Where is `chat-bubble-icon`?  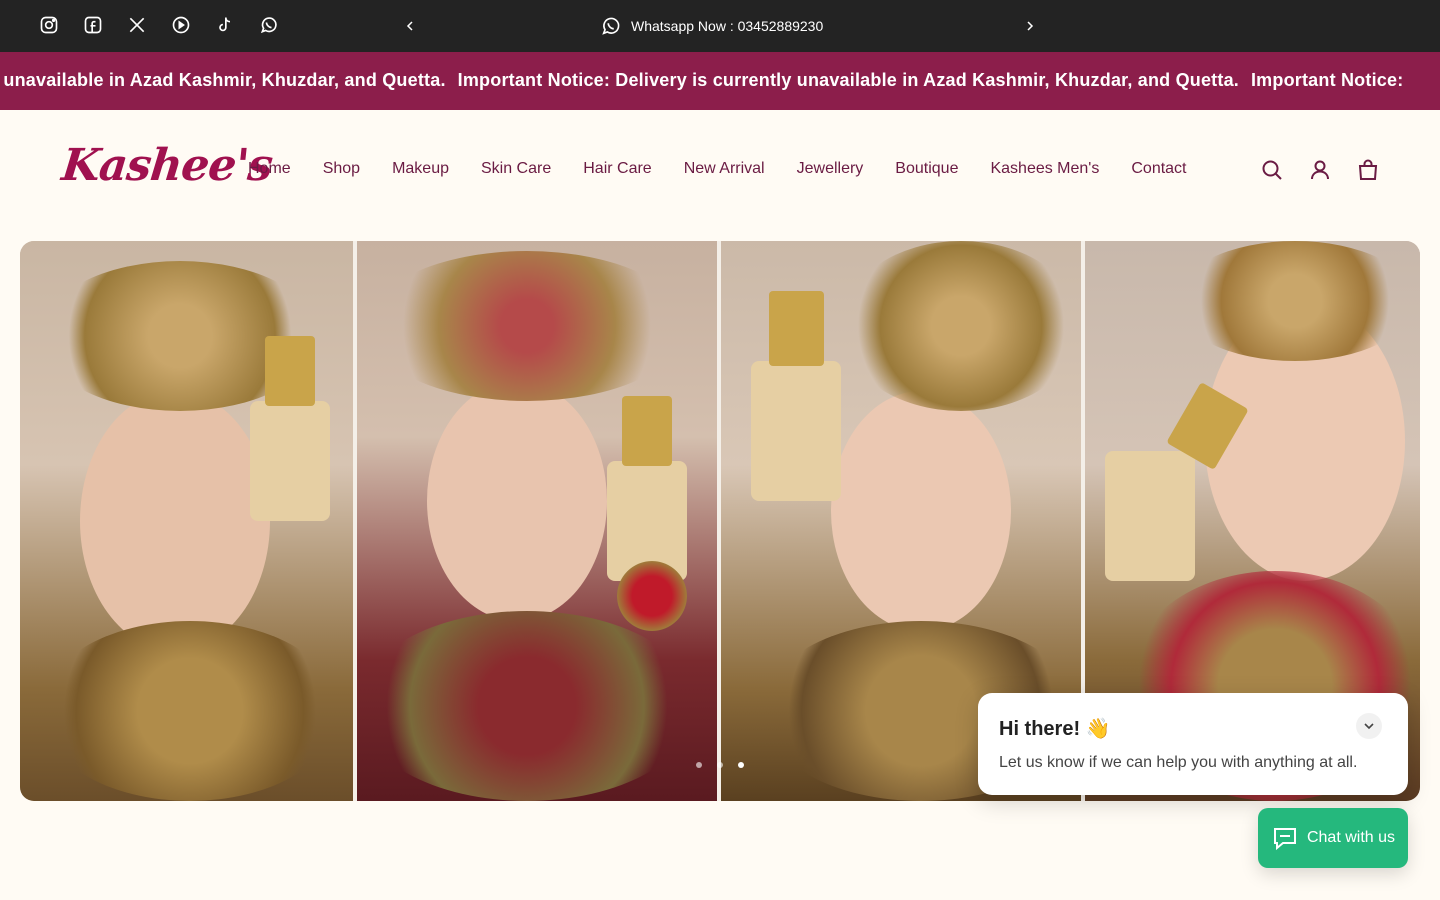
chat-bubble-icon is located at coordinates (1284, 839).